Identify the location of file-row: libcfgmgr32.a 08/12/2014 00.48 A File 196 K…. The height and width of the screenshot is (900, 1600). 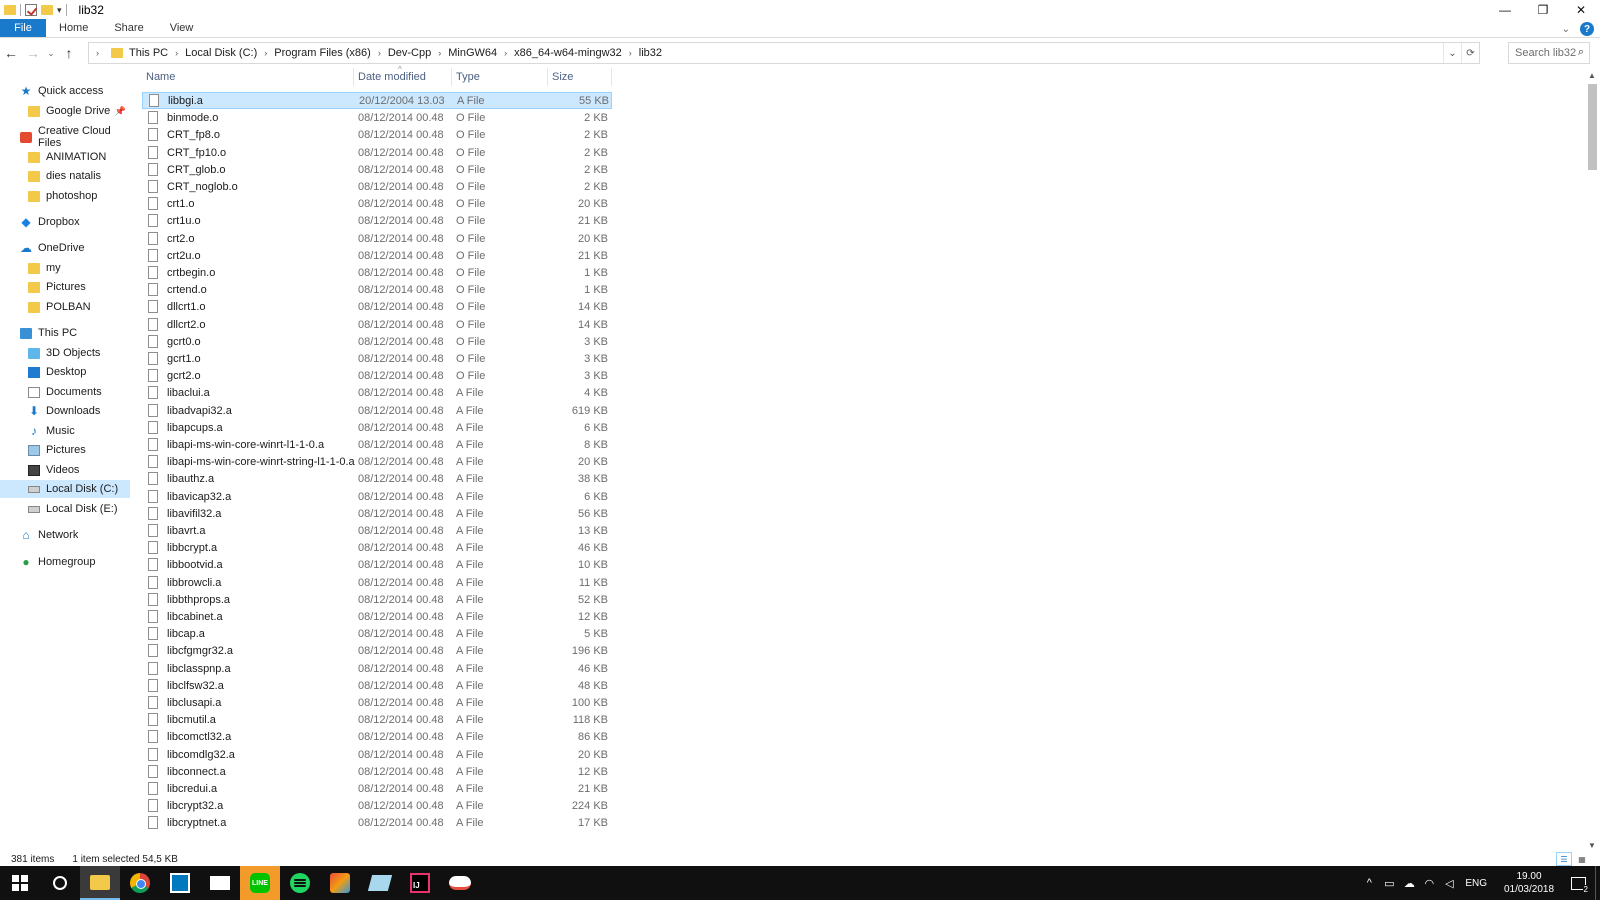
(377, 650).